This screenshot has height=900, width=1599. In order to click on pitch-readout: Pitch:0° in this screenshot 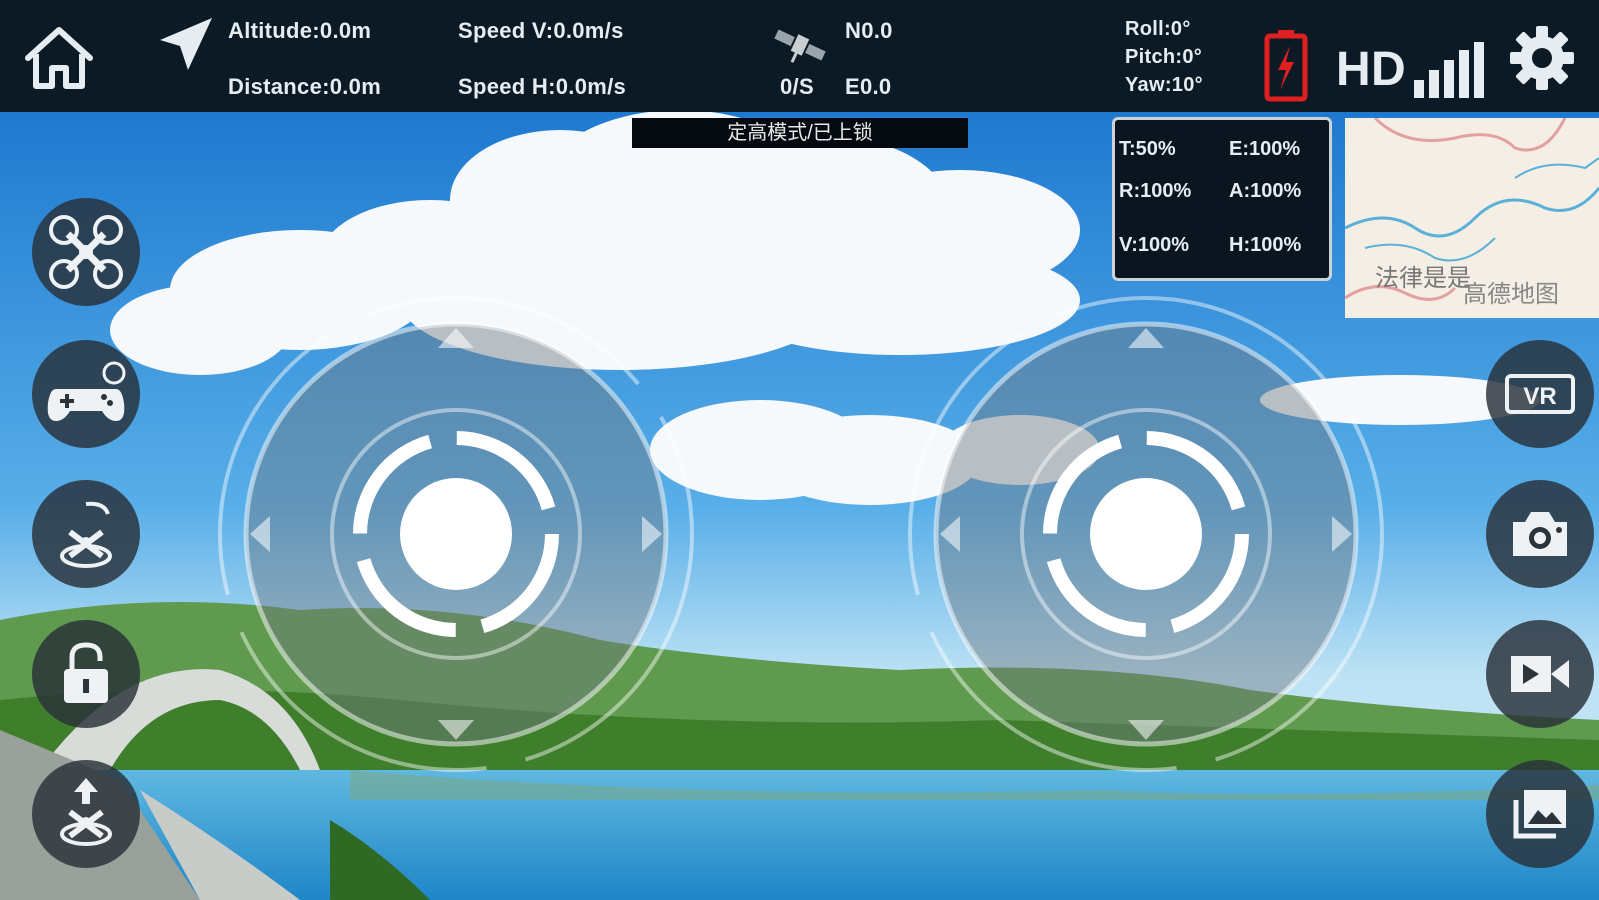, I will do `click(1164, 57)`.